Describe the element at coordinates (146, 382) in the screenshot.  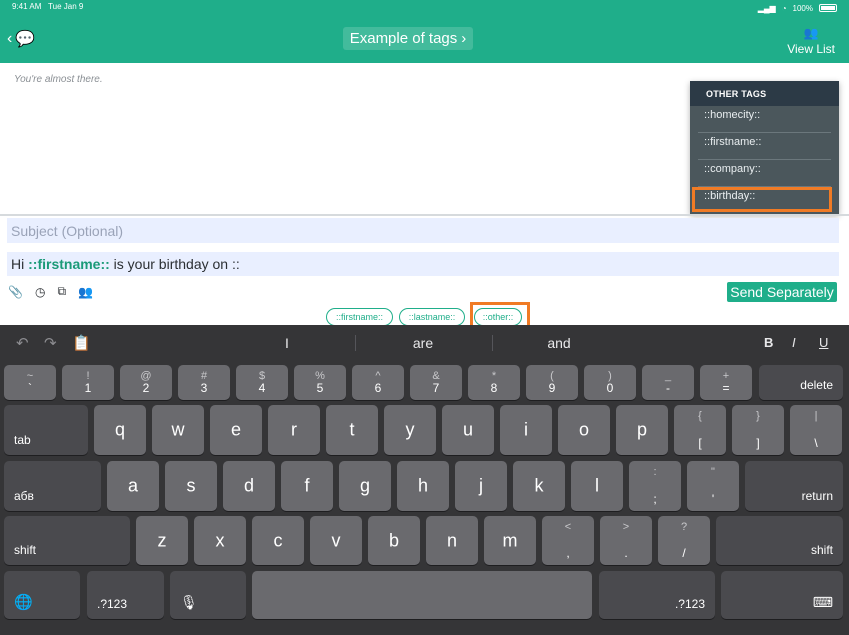
I see `key-2: @2` at that location.